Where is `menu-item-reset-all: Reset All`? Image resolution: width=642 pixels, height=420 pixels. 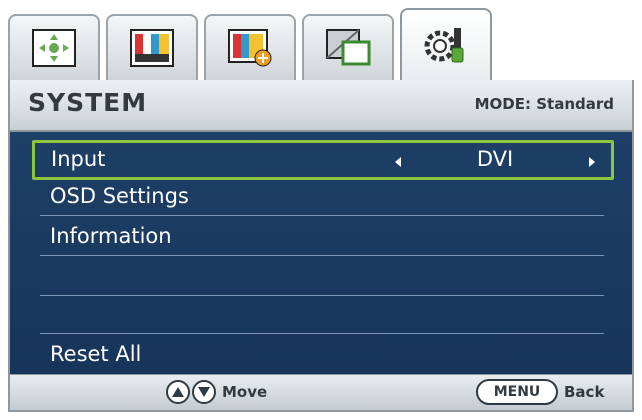 menu-item-reset-all: Reset All is located at coordinates (322, 355).